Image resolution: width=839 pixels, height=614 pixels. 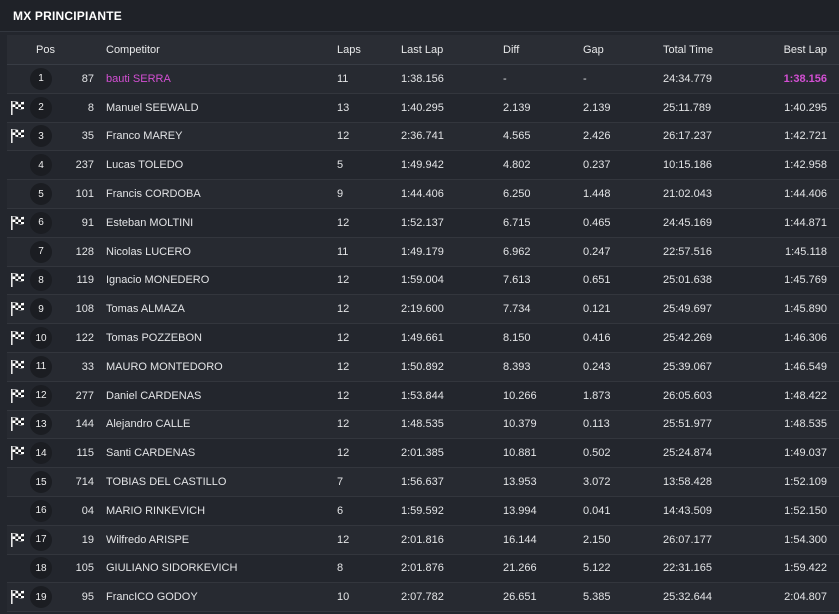 What do you see at coordinates (687, 280) in the screenshot?
I see `total-time-cell: 25:01.638` at bounding box center [687, 280].